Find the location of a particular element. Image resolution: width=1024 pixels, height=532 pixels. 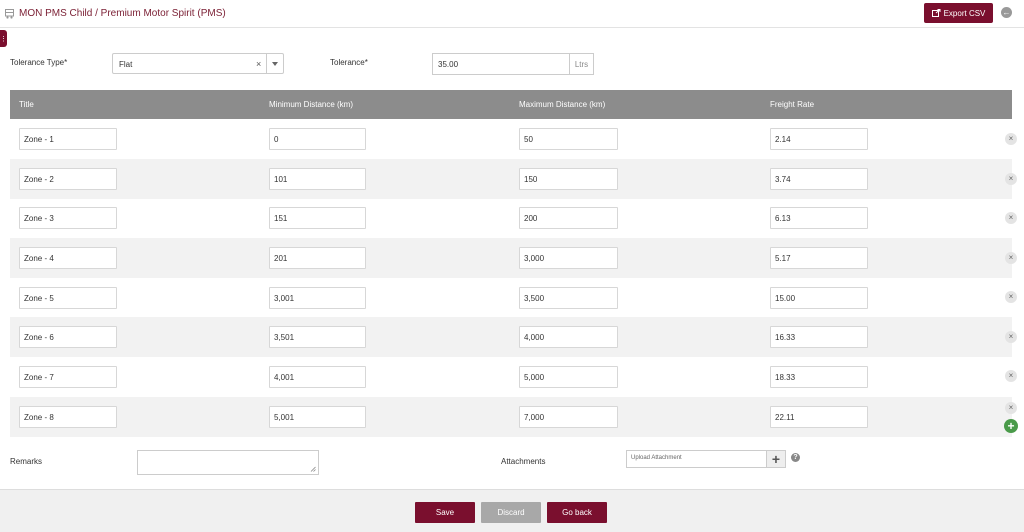

help-icon: ? is located at coordinates (795, 457).